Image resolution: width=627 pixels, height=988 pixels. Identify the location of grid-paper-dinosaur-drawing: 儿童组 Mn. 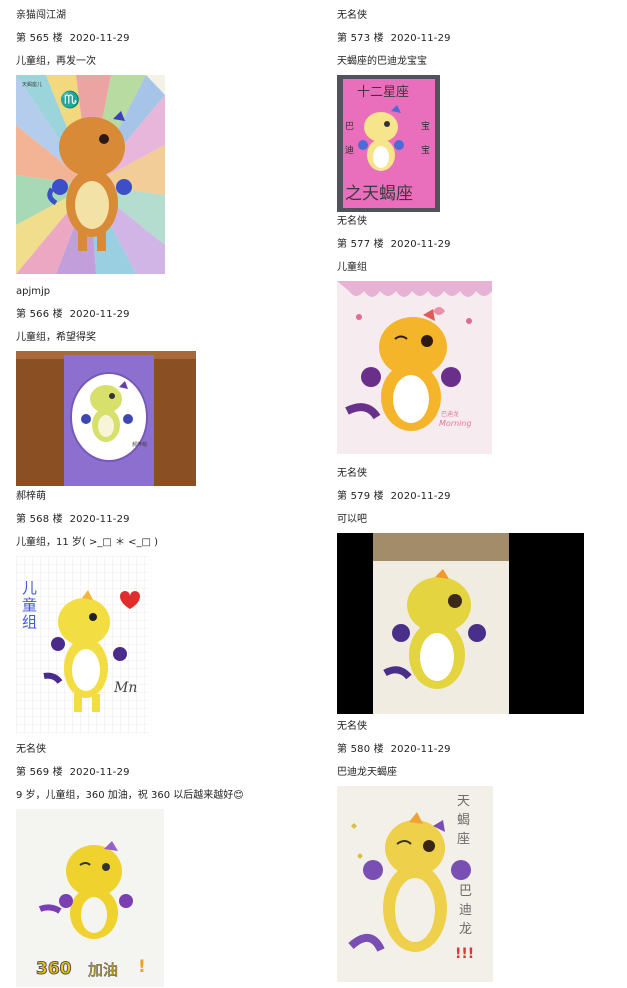
(82, 645).